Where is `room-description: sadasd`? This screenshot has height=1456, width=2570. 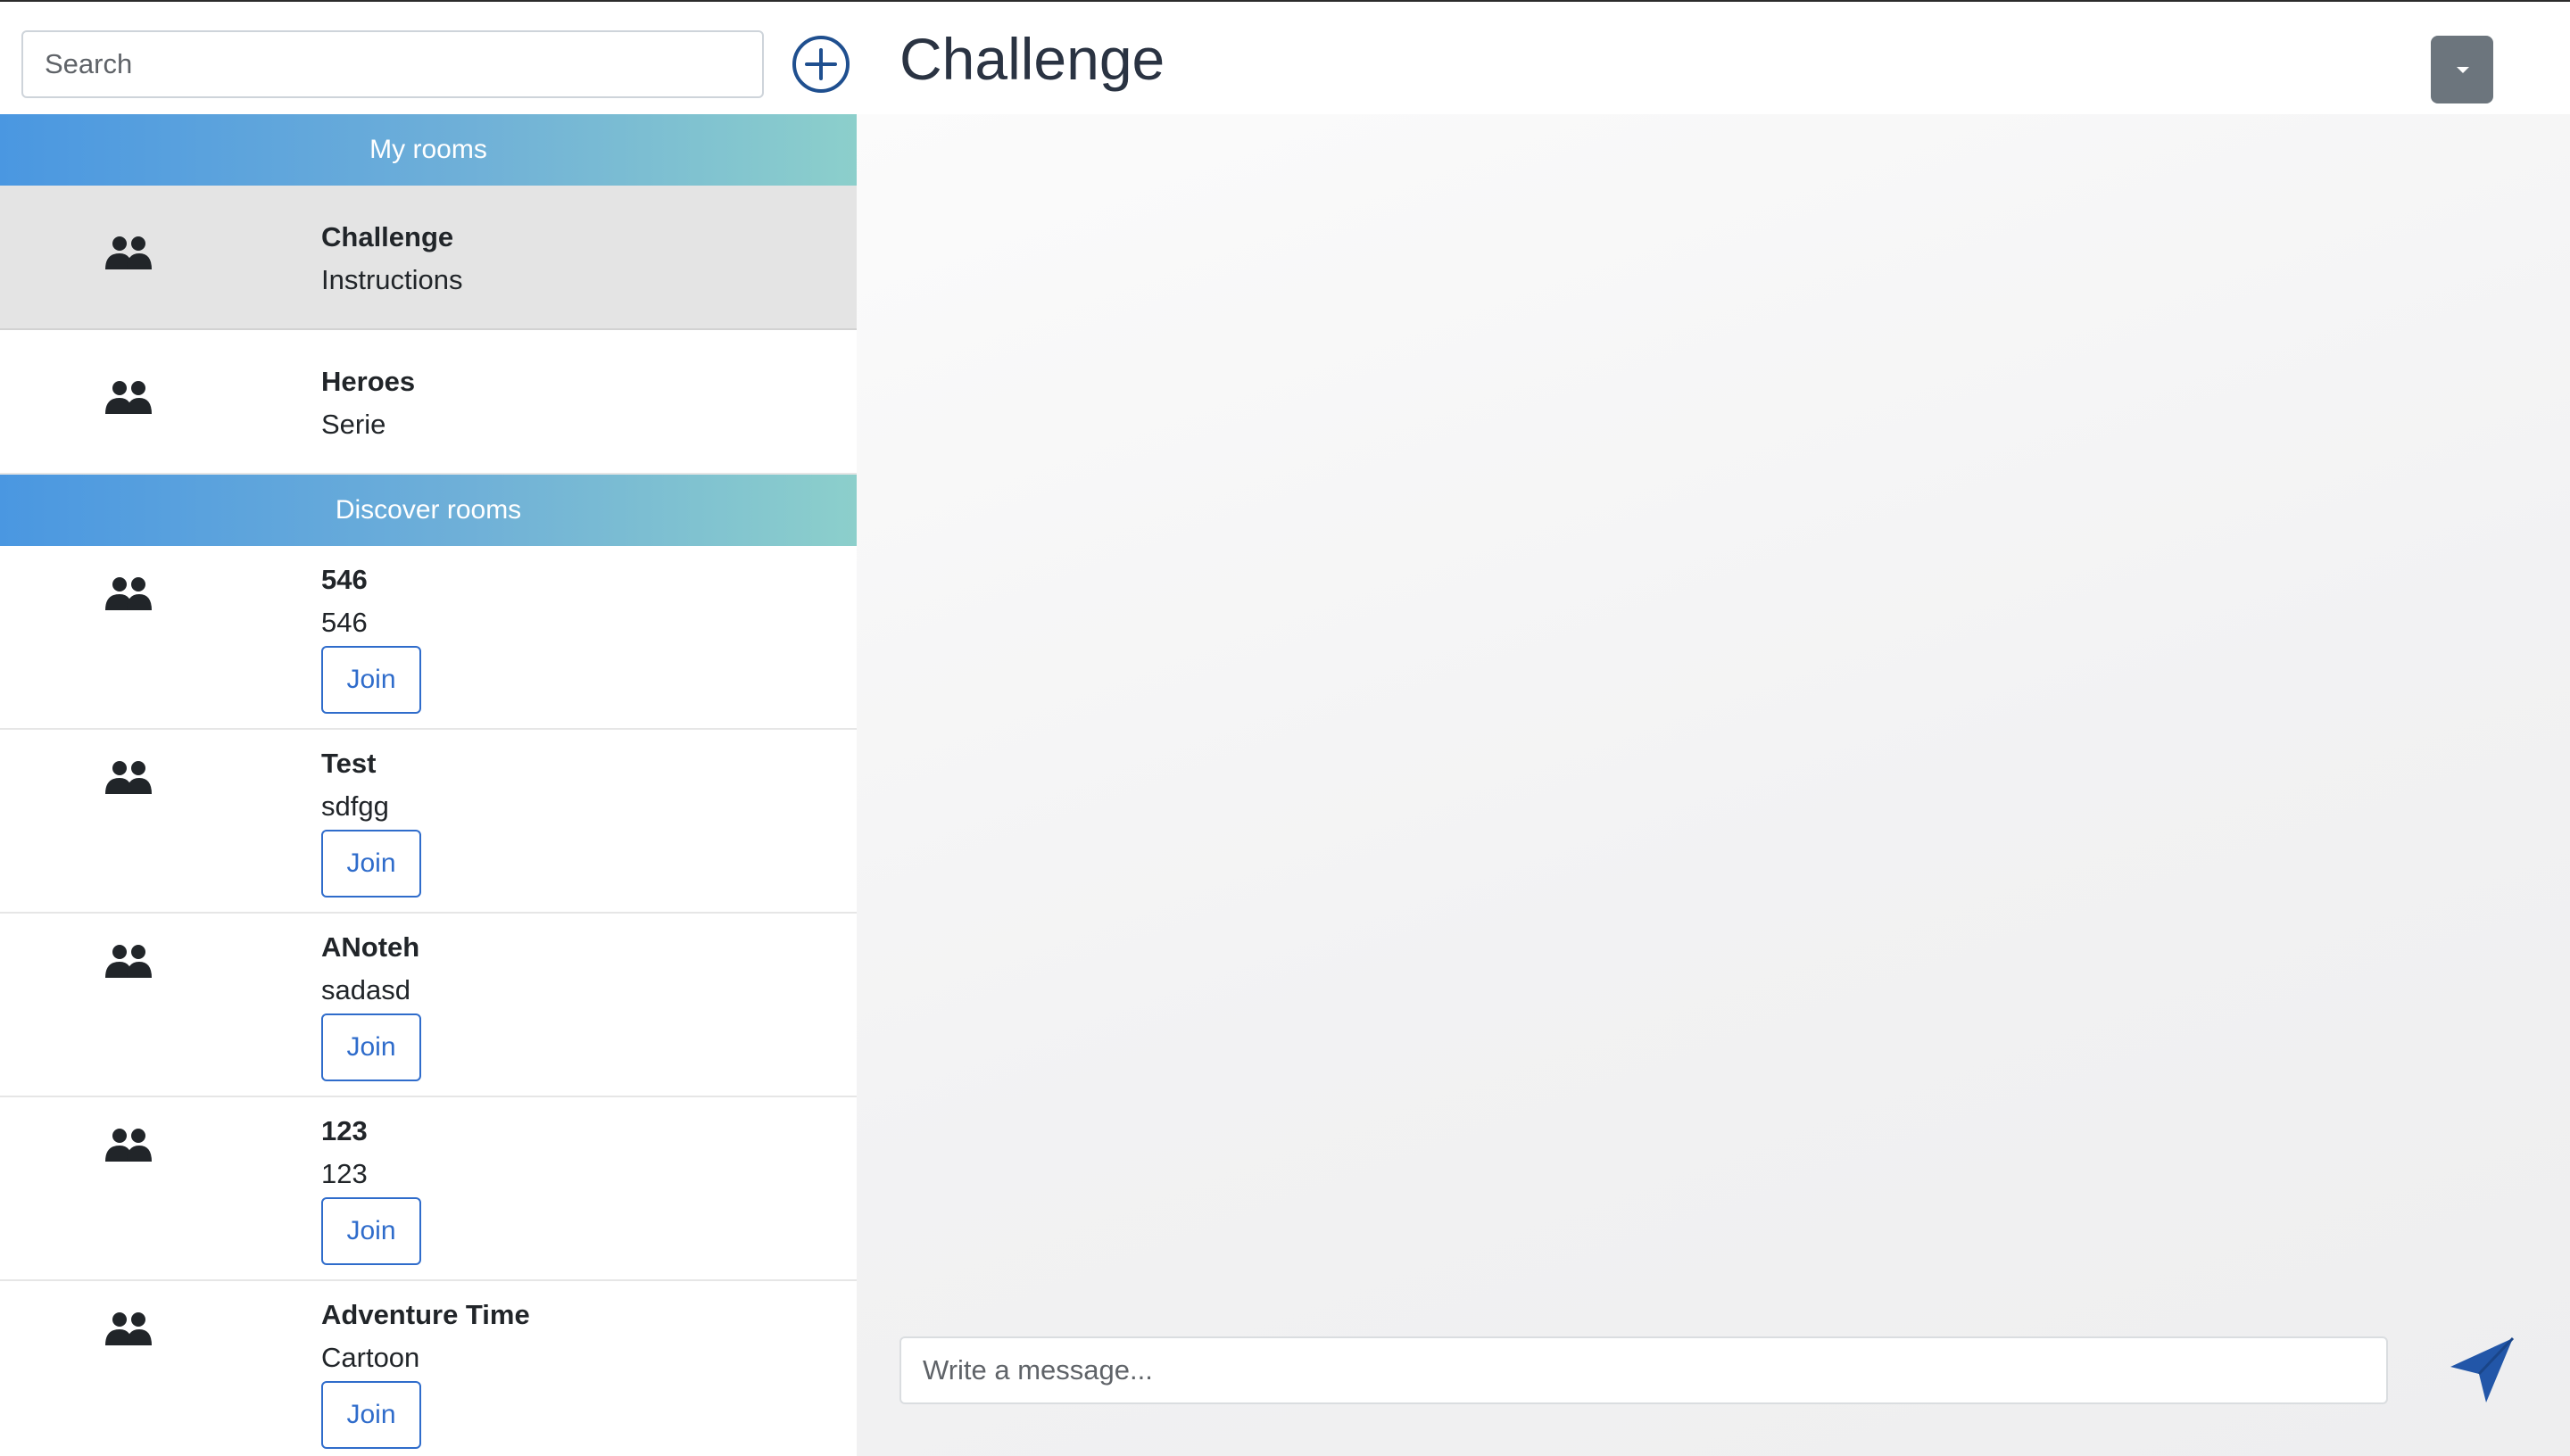
room-description: sadasd is located at coordinates (366, 989).